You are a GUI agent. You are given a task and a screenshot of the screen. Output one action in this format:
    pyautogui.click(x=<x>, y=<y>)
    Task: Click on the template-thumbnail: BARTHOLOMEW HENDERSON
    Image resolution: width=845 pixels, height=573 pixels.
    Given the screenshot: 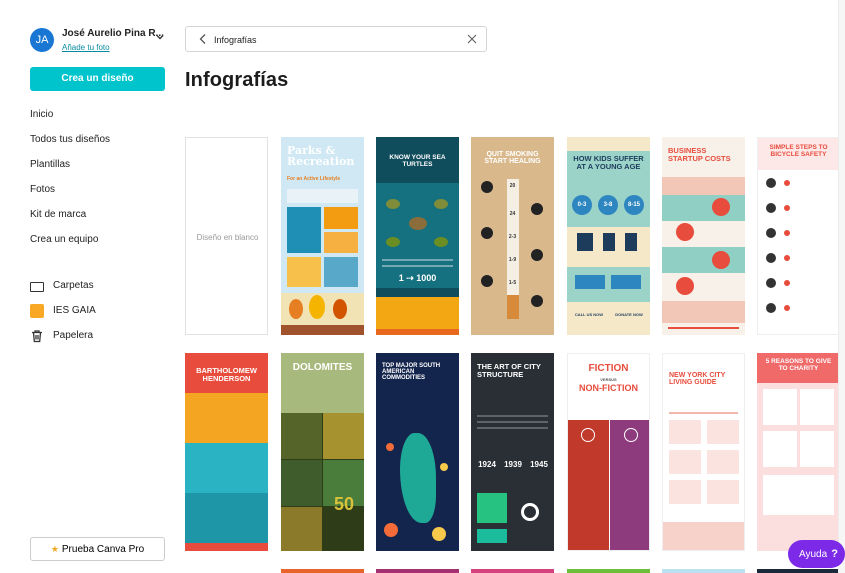 What is the action you would take?
    pyautogui.click(x=226, y=452)
    